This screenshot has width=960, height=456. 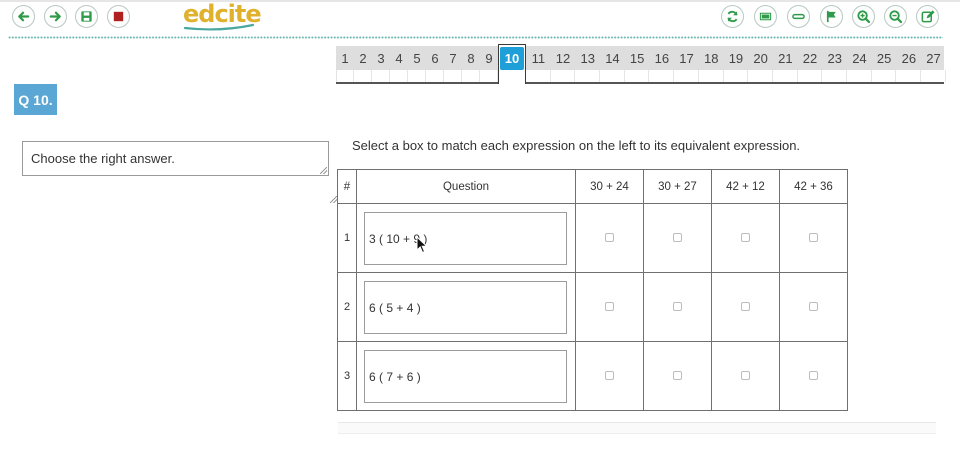 I want to click on mouse-cursor-icon, so click(x=422, y=245).